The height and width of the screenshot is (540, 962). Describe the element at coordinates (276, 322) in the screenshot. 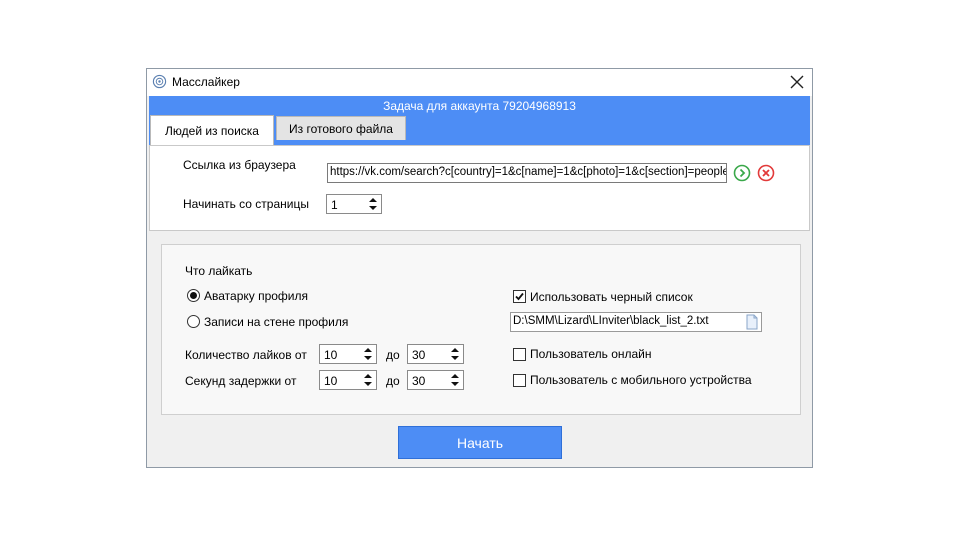

I see `radio-wall-posts-label: Записи на стене профиля` at that location.